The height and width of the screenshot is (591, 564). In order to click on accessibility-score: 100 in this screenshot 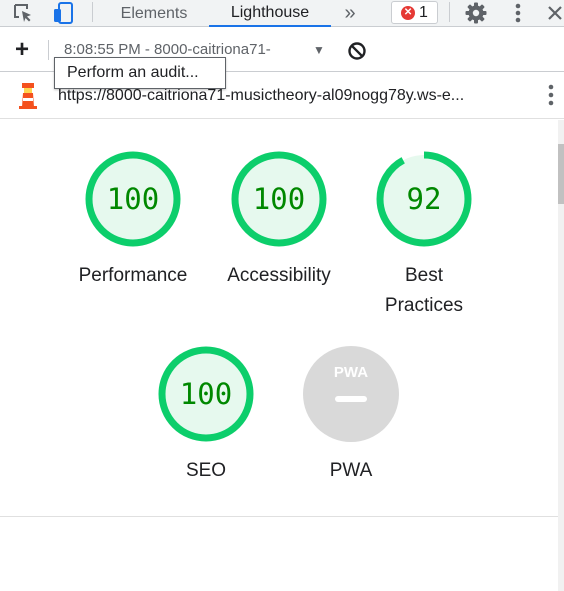, I will do `click(279, 199)`.